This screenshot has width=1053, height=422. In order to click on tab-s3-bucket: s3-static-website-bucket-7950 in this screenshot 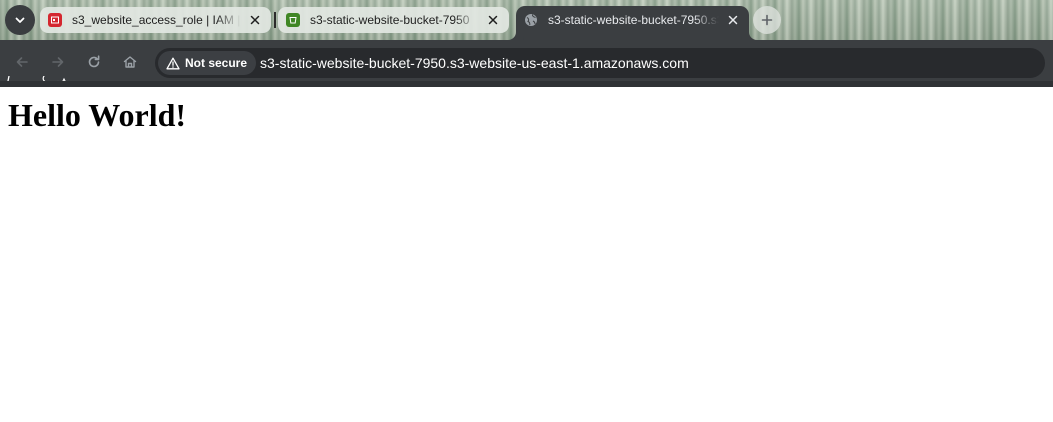, I will do `click(393, 20)`.